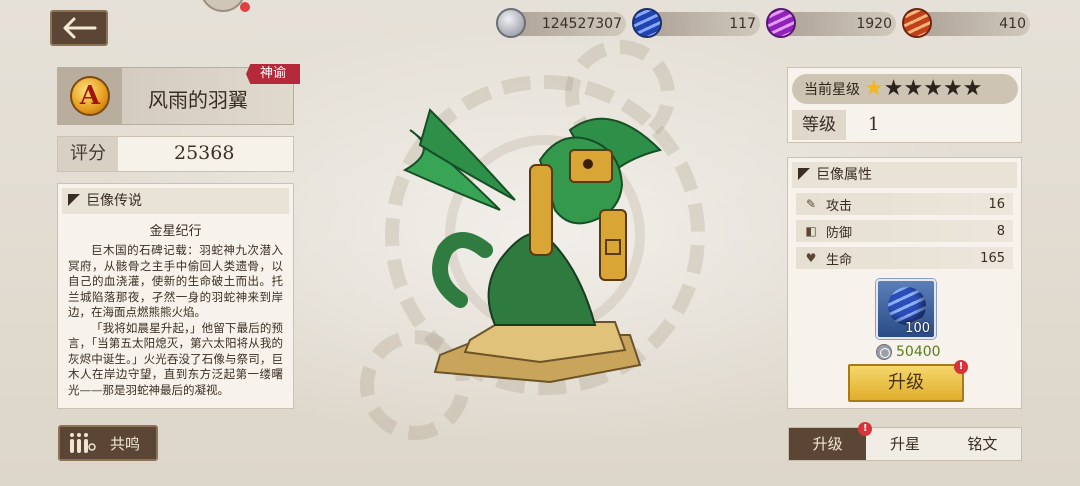 Image resolution: width=1080 pixels, height=486 pixels. I want to click on score-label: 评分, so click(88, 154).